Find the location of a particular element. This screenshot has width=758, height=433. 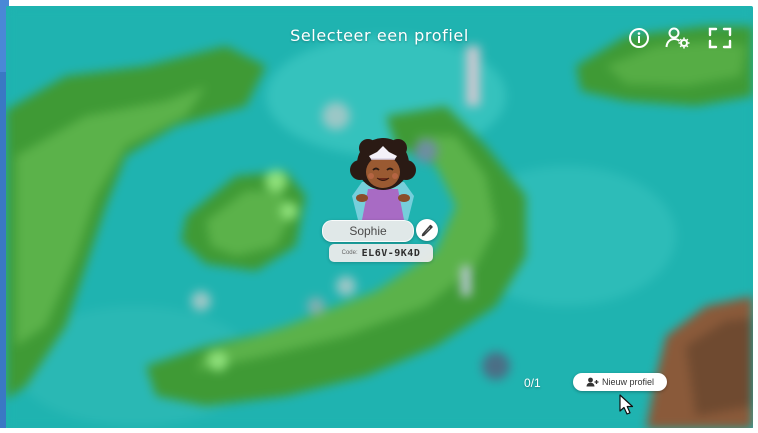

info-icon is located at coordinates (639, 38).